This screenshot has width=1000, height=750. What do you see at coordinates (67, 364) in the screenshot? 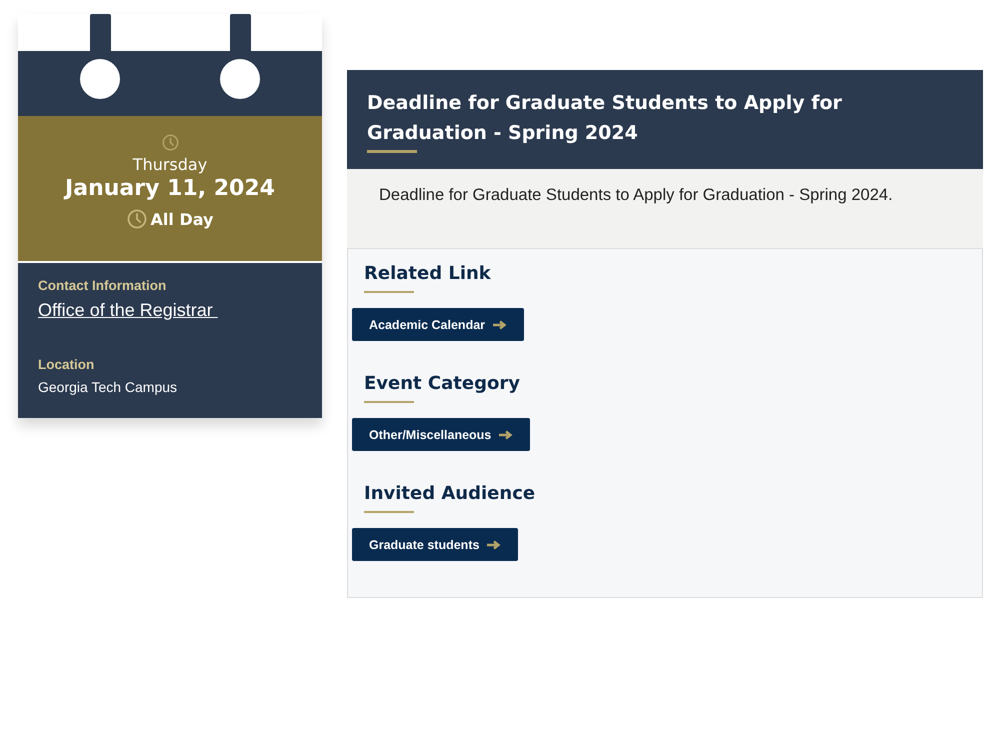
I see `location-label: Location` at bounding box center [67, 364].